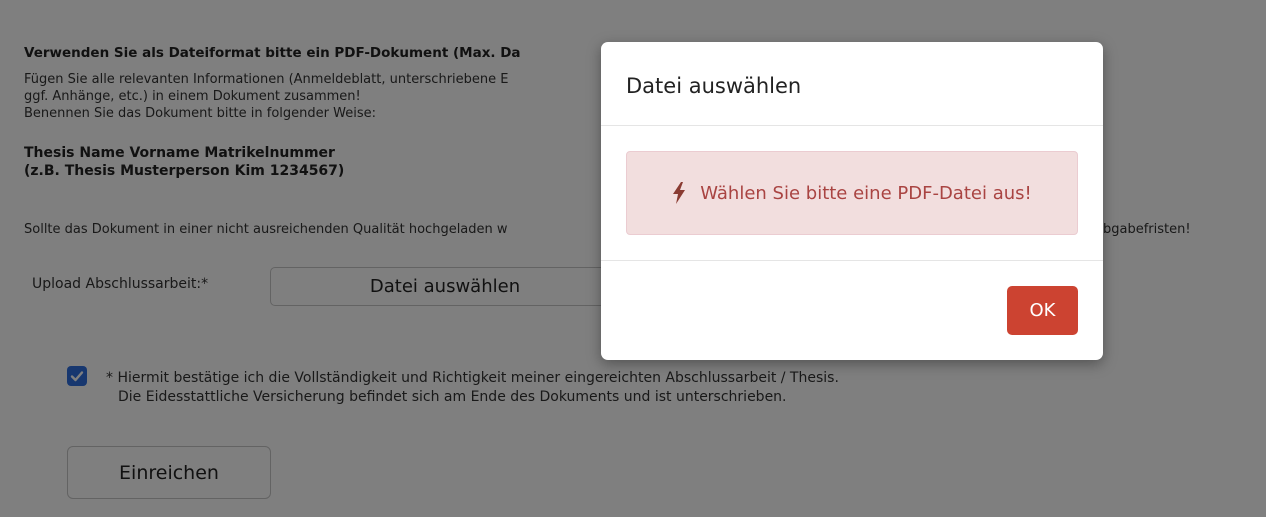 The height and width of the screenshot is (517, 1266). Describe the element at coordinates (852, 84) in the screenshot. I see `dialog-header: Datei auswählen` at that location.